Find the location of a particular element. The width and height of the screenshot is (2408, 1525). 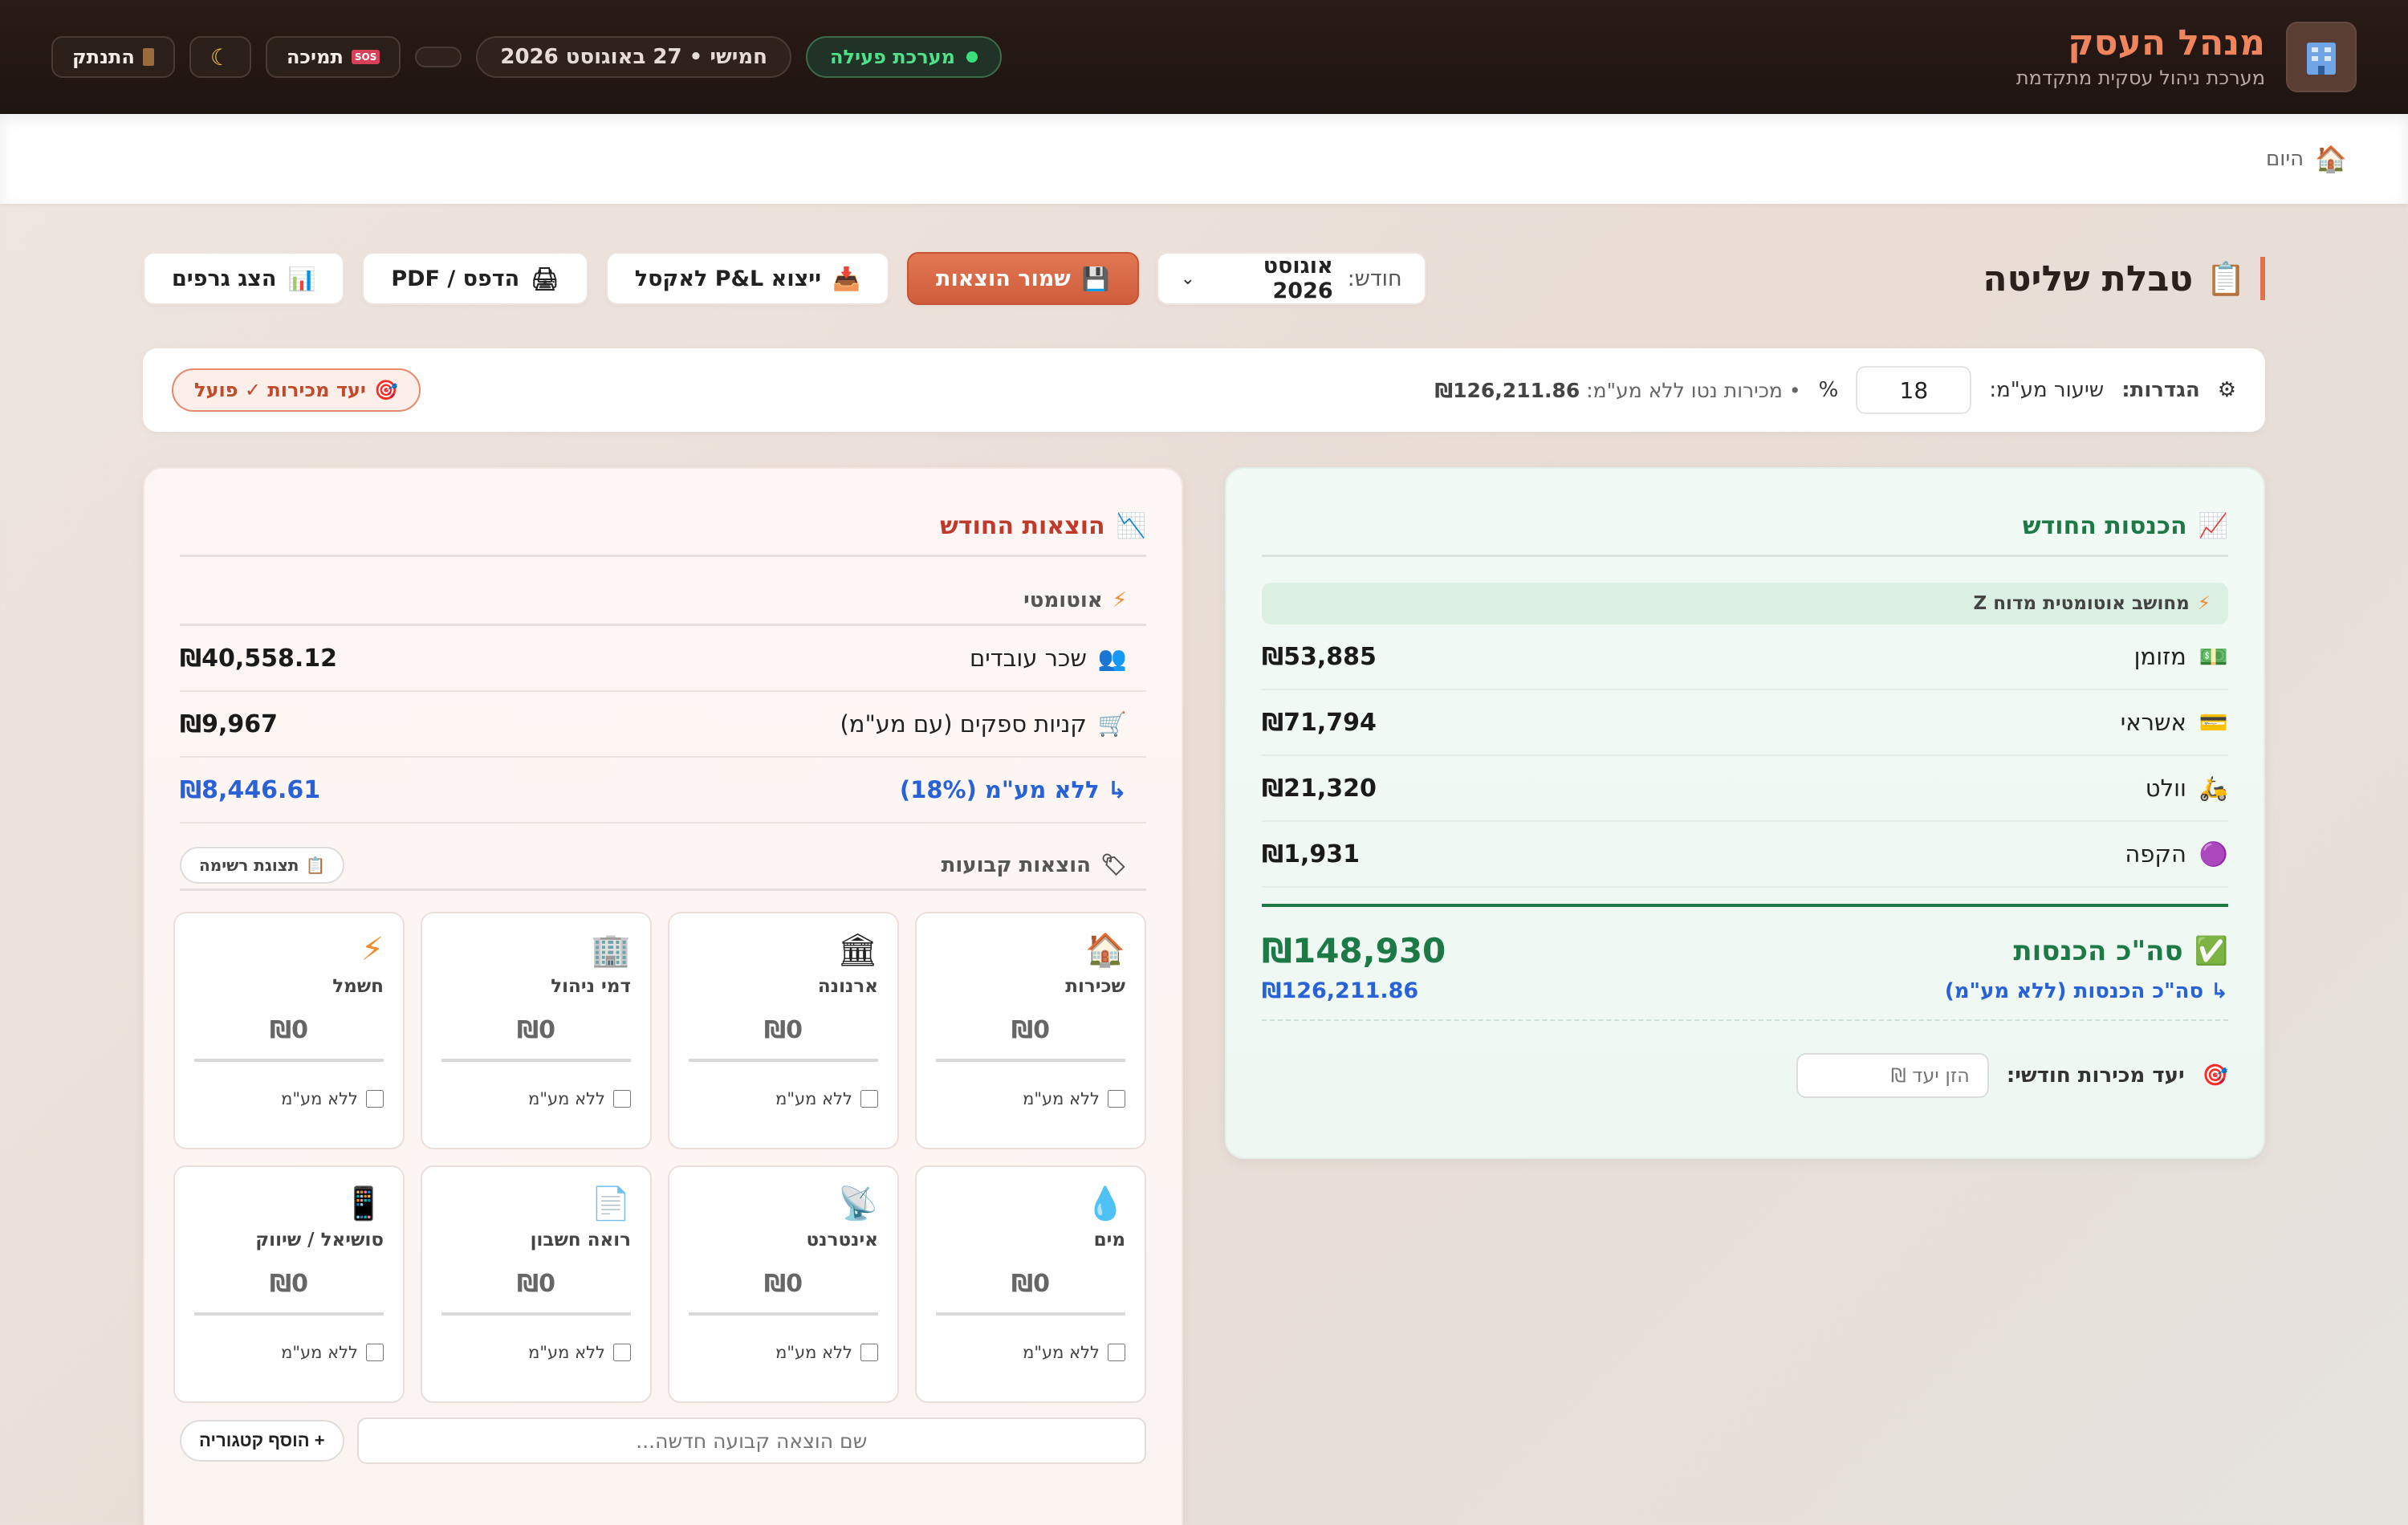

moon-icon: ☾ is located at coordinates (219, 57).